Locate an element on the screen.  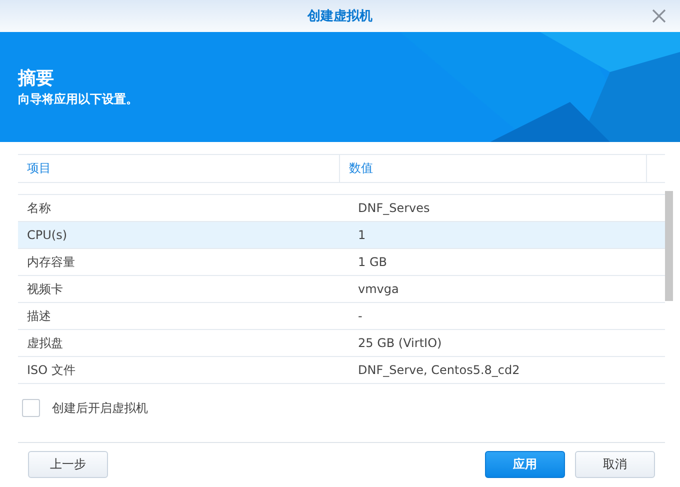
table-cell-text: - is located at coordinates (360, 316).